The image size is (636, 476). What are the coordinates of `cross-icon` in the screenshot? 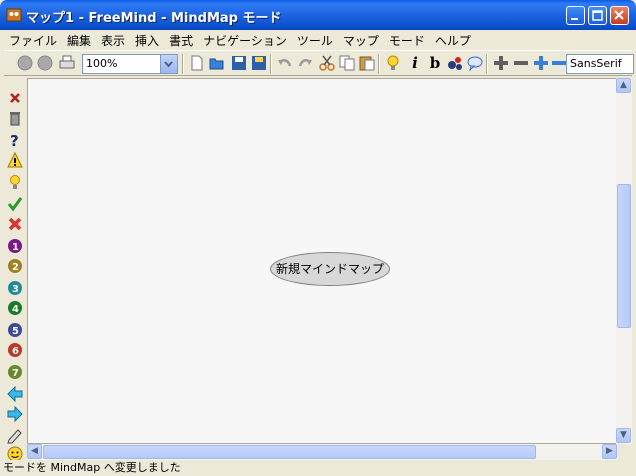 It's located at (15, 224).